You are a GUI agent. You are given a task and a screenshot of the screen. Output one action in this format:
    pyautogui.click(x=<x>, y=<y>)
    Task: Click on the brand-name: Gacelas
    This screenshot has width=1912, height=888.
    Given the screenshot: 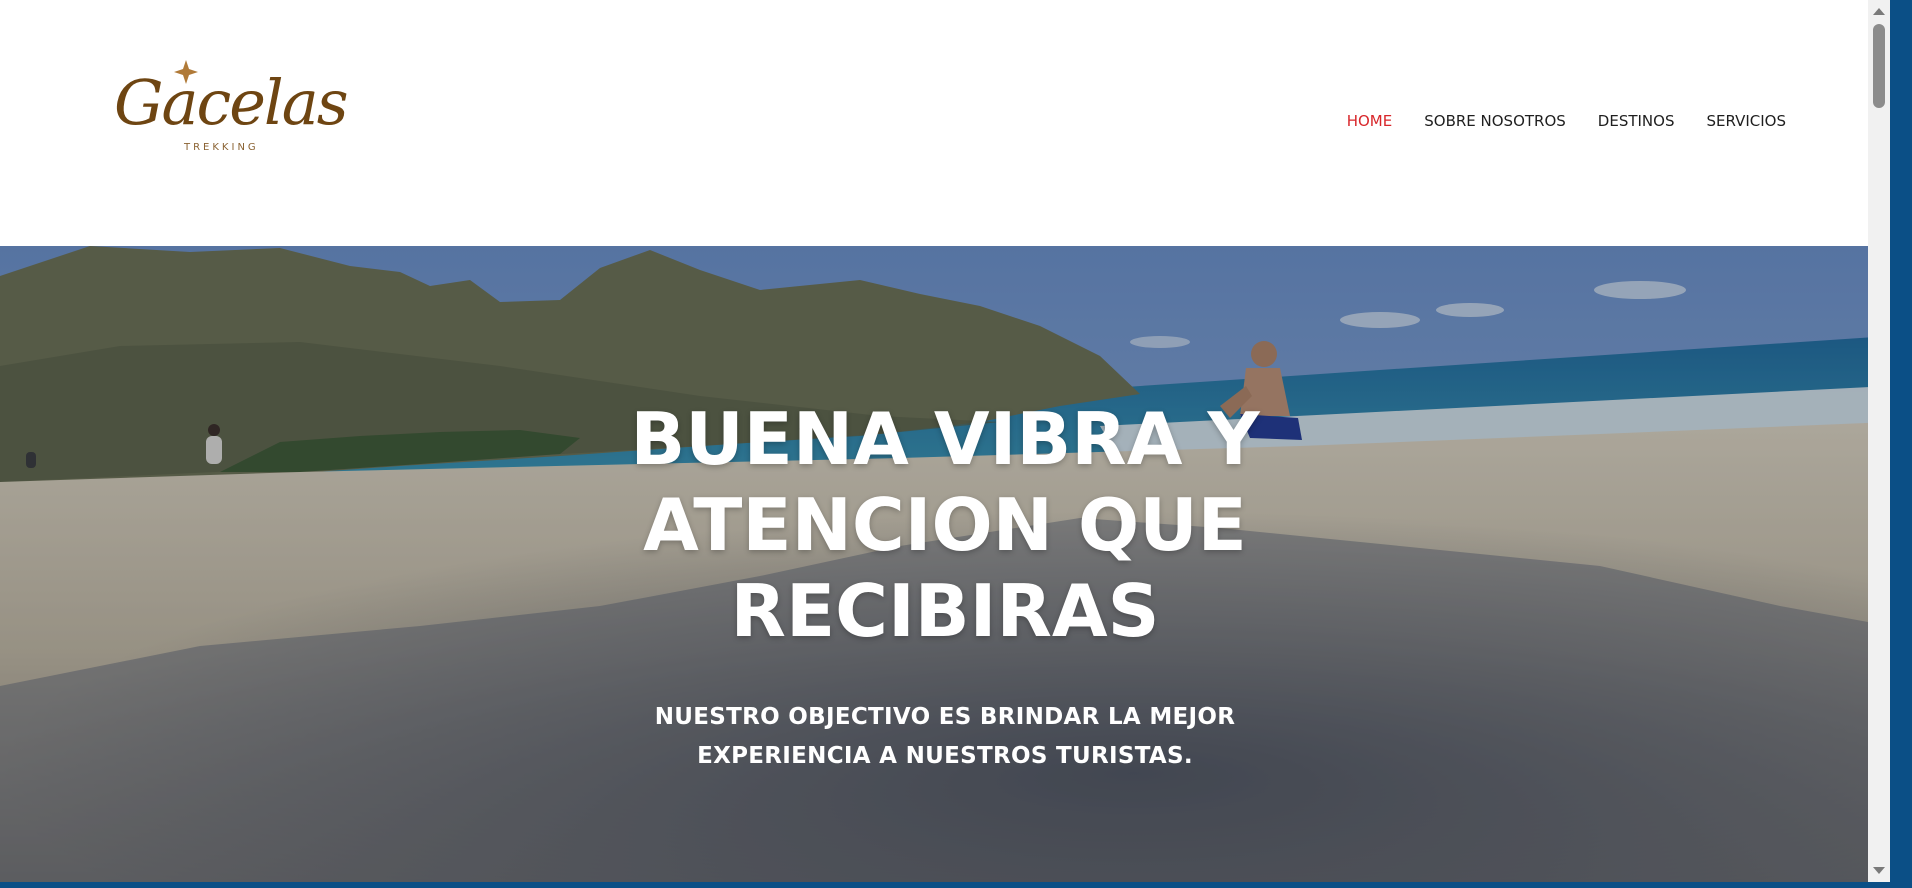 What is the action you would take?
    pyautogui.click(x=231, y=102)
    